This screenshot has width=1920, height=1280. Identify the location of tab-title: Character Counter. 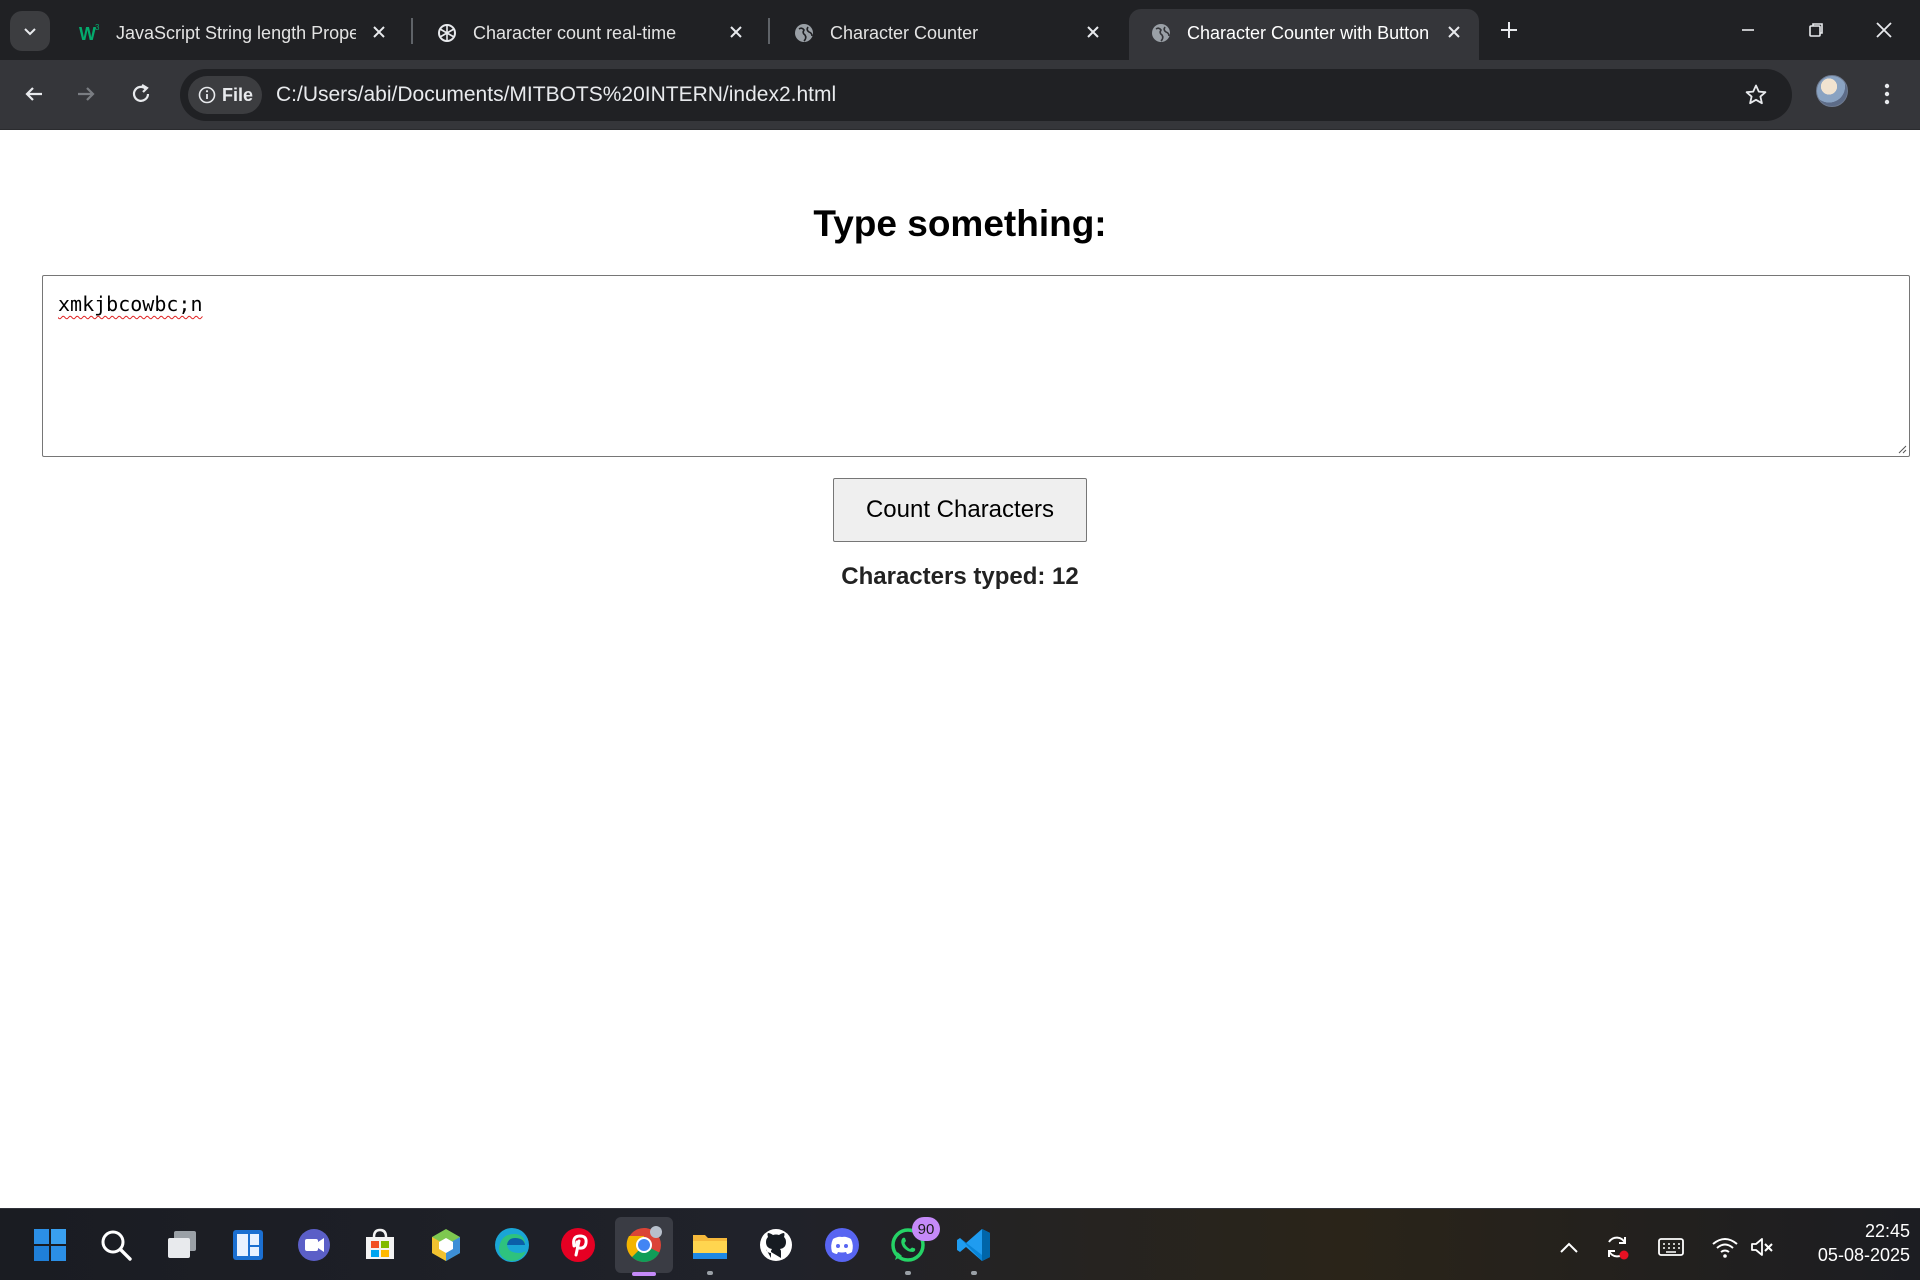
(904, 33).